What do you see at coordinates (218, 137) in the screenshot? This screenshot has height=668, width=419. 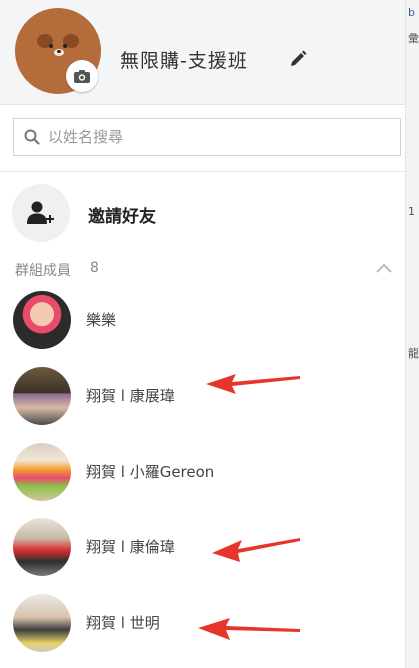 I see `search-input` at bounding box center [218, 137].